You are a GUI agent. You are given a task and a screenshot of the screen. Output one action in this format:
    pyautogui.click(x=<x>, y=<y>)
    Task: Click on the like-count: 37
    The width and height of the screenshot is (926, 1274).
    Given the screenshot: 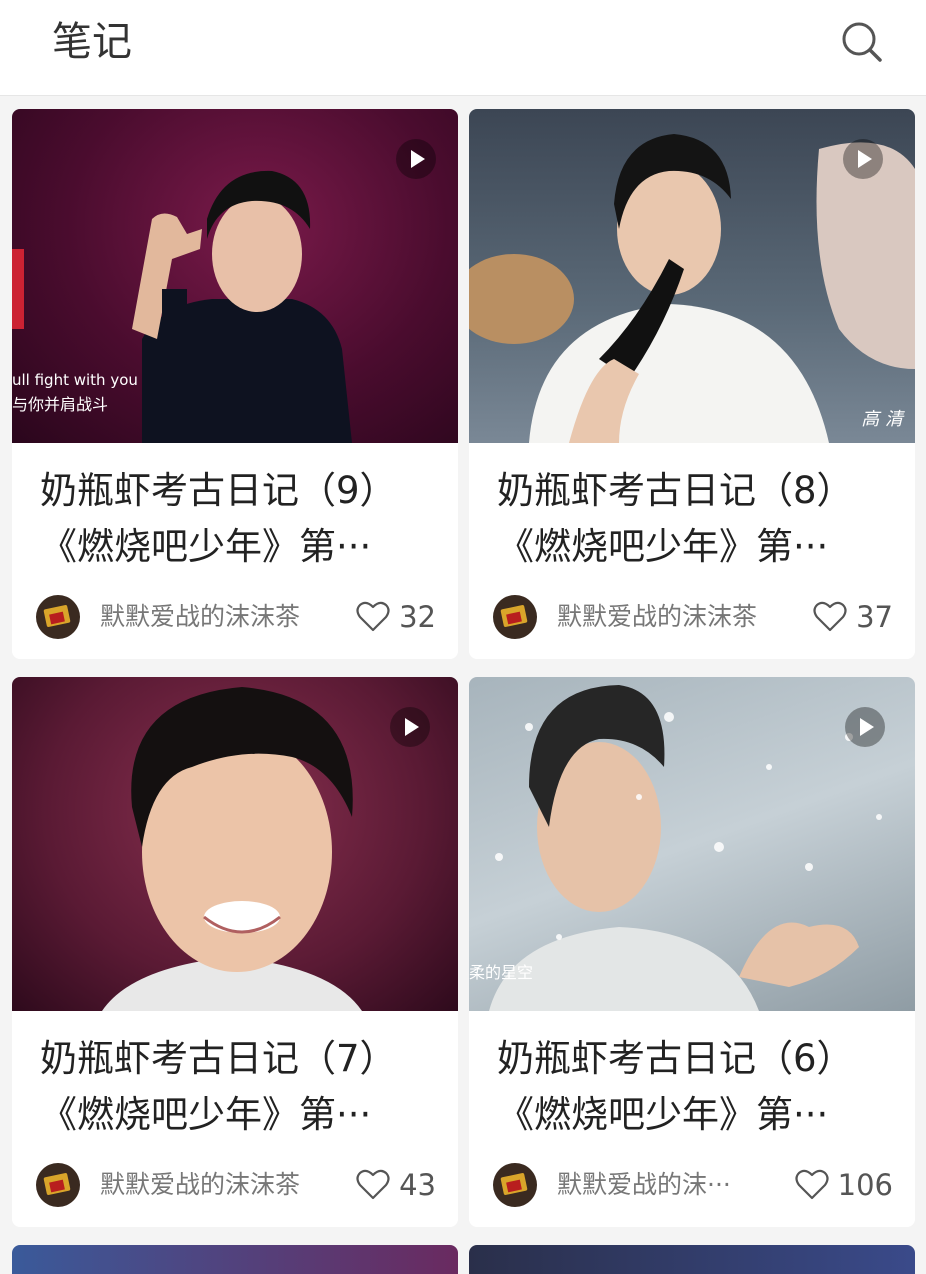 What is the action you would take?
    pyautogui.click(x=874, y=617)
    